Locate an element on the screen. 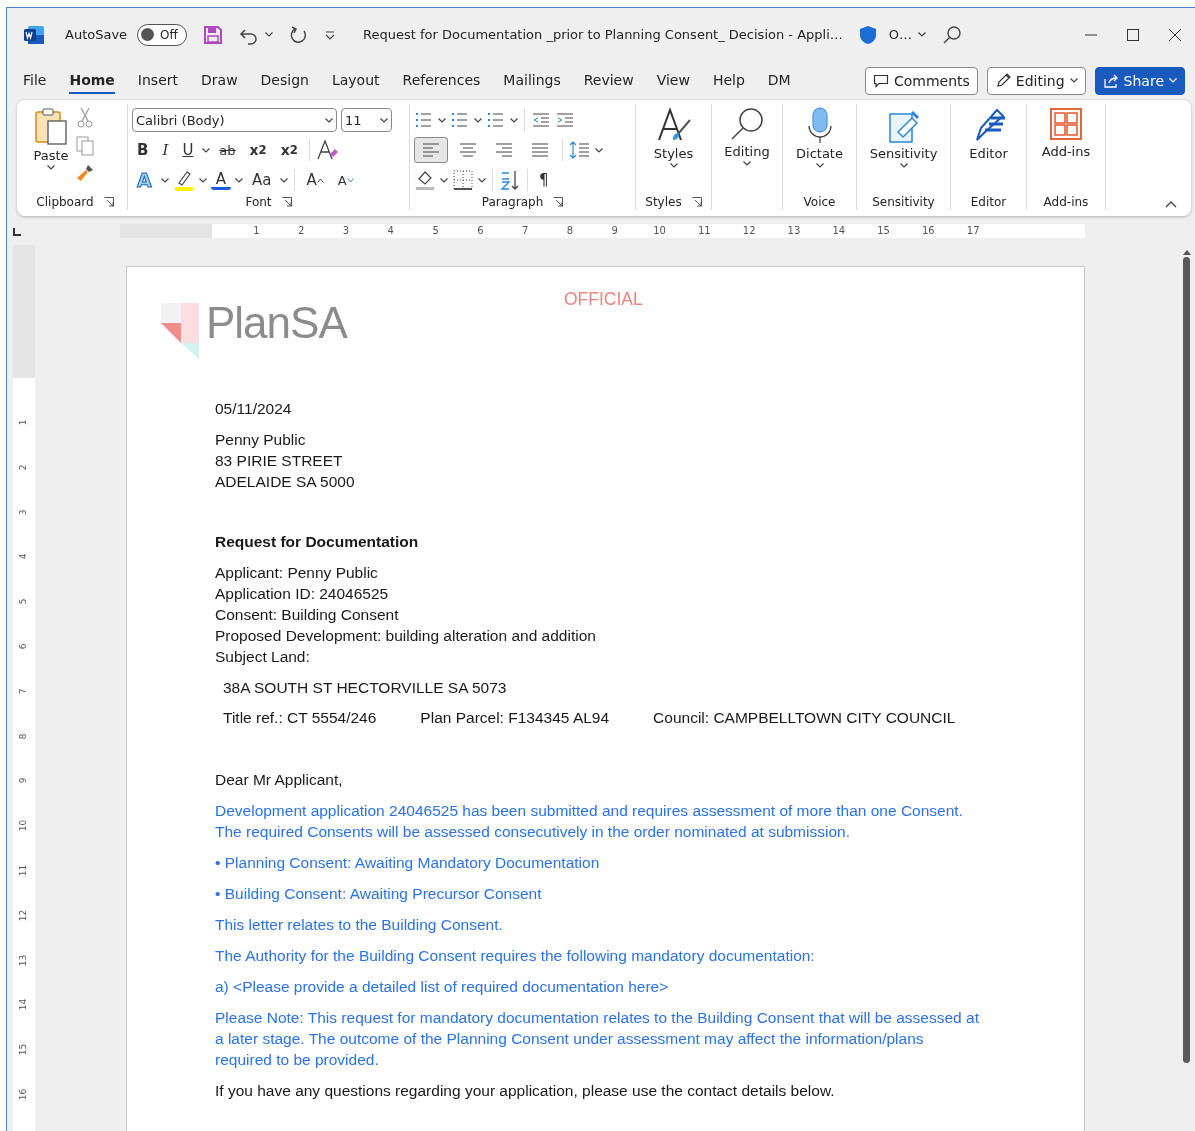  body-text: Proposed Development: building alteration and addition is located at coordinates (406, 636).